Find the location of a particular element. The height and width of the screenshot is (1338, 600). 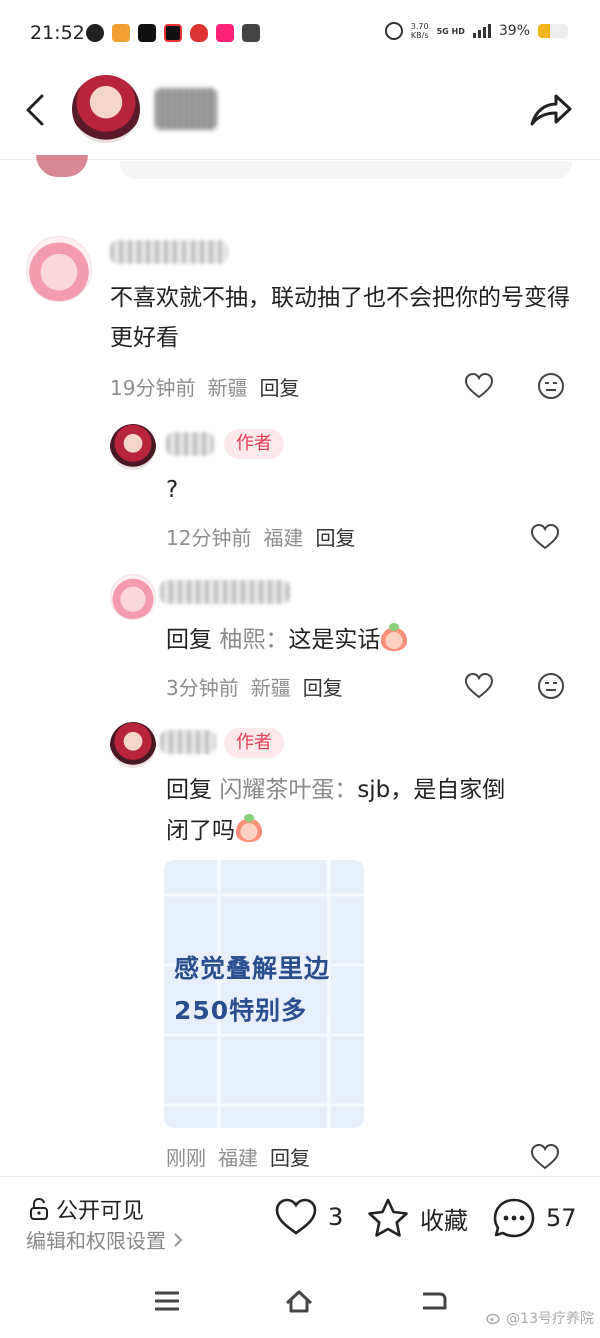

watermark: @13号疗养院 is located at coordinates (540, 1318).